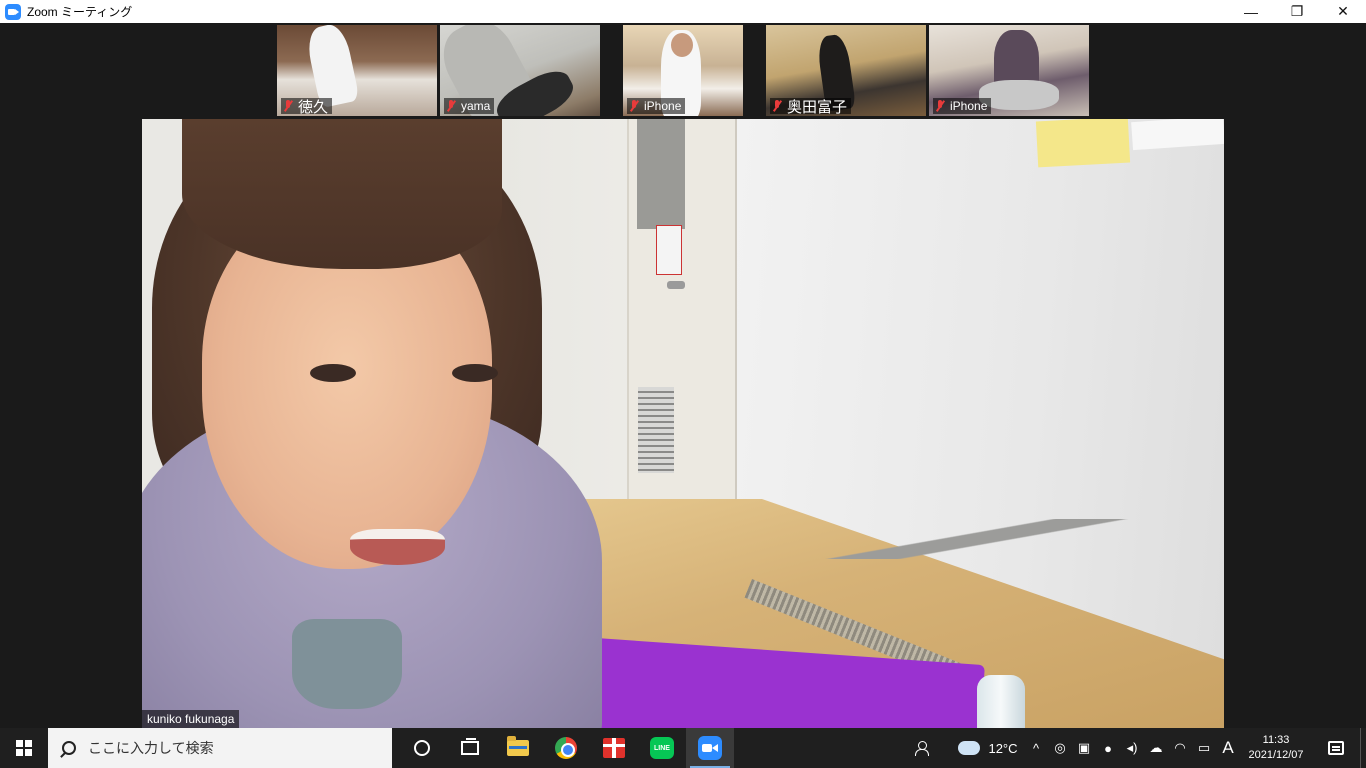 This screenshot has height=768, width=1366. I want to click on participant-name: yama, so click(476, 106).